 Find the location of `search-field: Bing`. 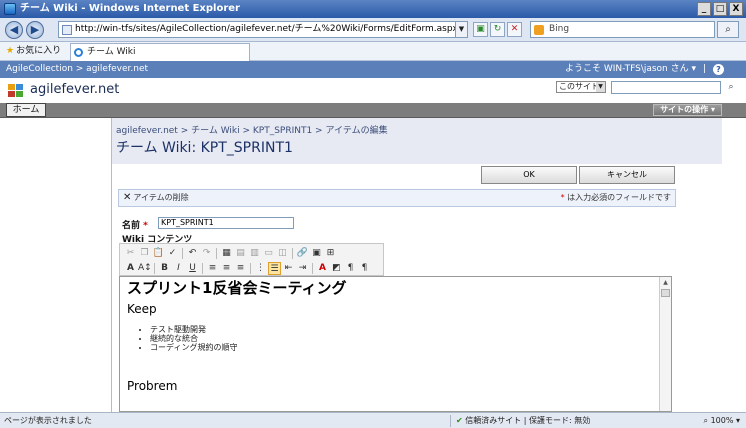

search-field: Bing is located at coordinates (622, 29).